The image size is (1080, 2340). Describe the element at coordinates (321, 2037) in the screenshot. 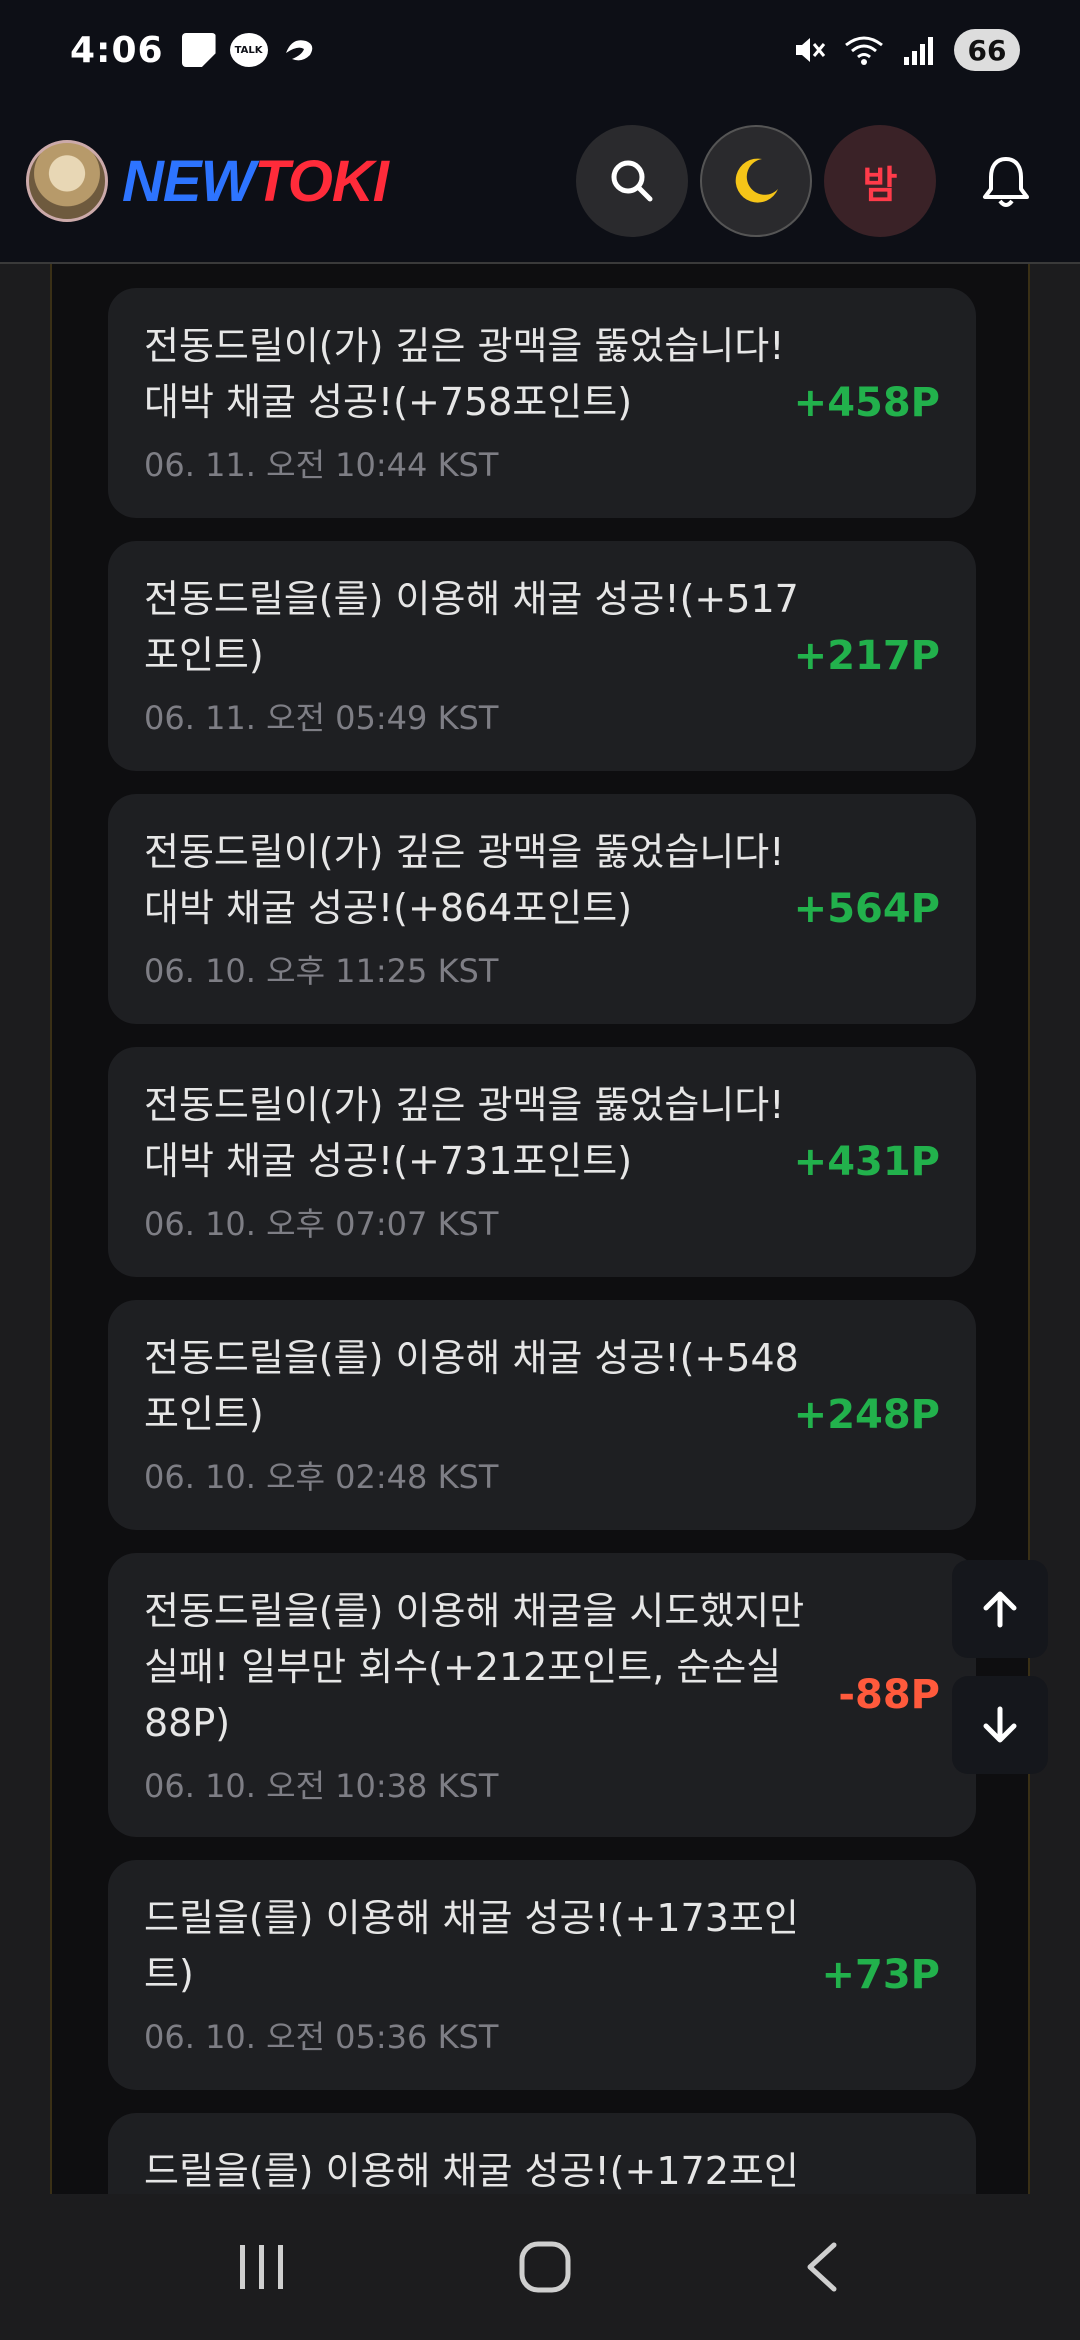

I see `item-time: 06. 10. 오전 05:36 KST` at that location.